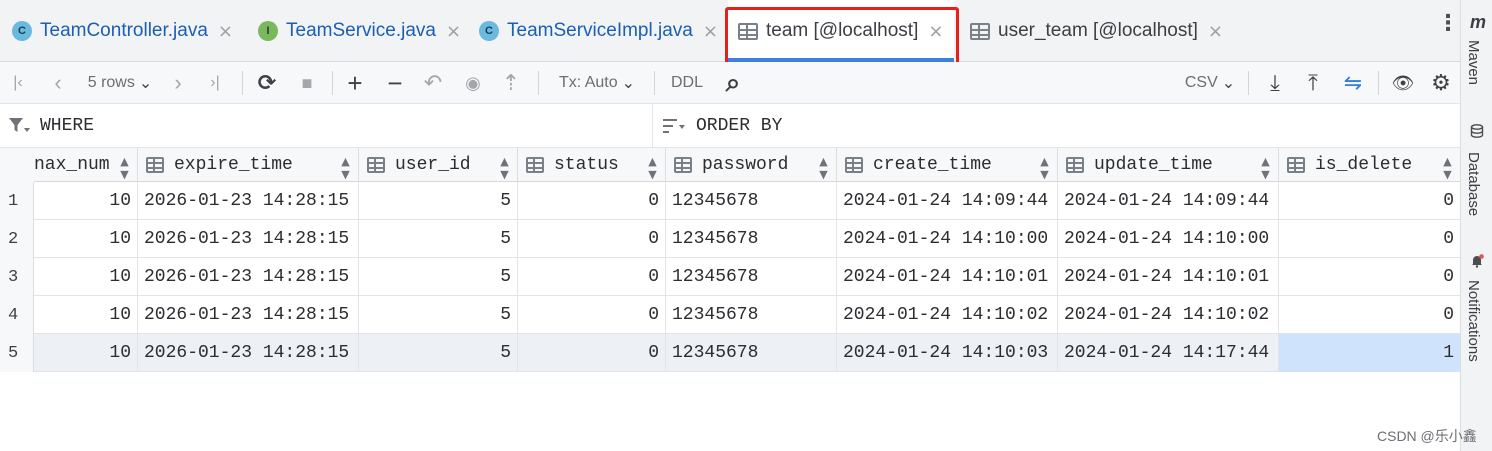 This screenshot has width=1492, height=451. I want to click on column-header-status: status ▲▼, so click(592, 165).